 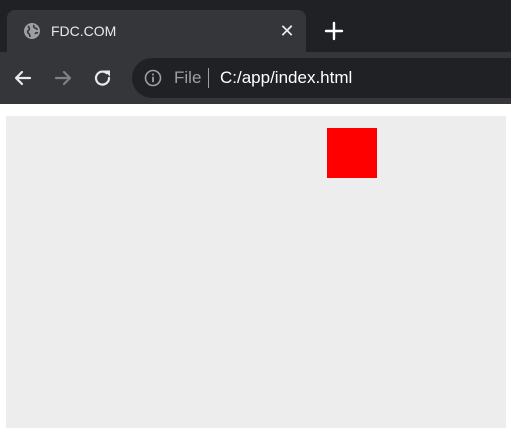 What do you see at coordinates (63, 78) in the screenshot?
I see `arrow-right-icon` at bounding box center [63, 78].